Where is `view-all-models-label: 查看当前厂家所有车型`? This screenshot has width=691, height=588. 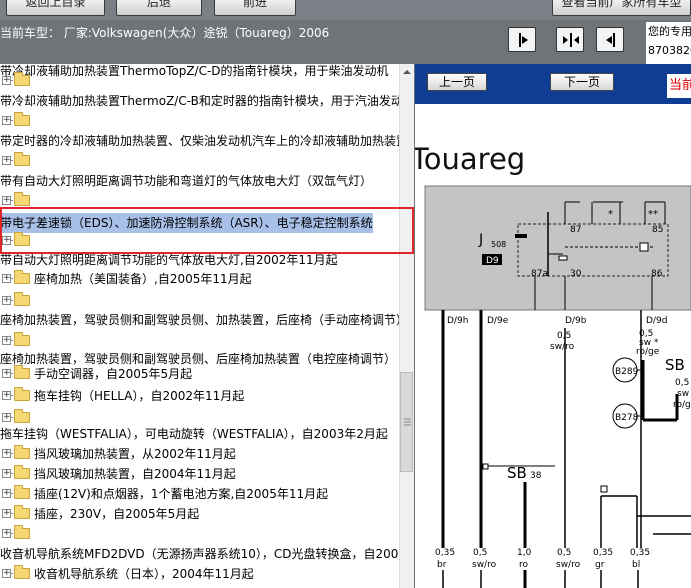
view-all-models-label: 查看当前厂家所有车型 is located at coordinates (621, 4).